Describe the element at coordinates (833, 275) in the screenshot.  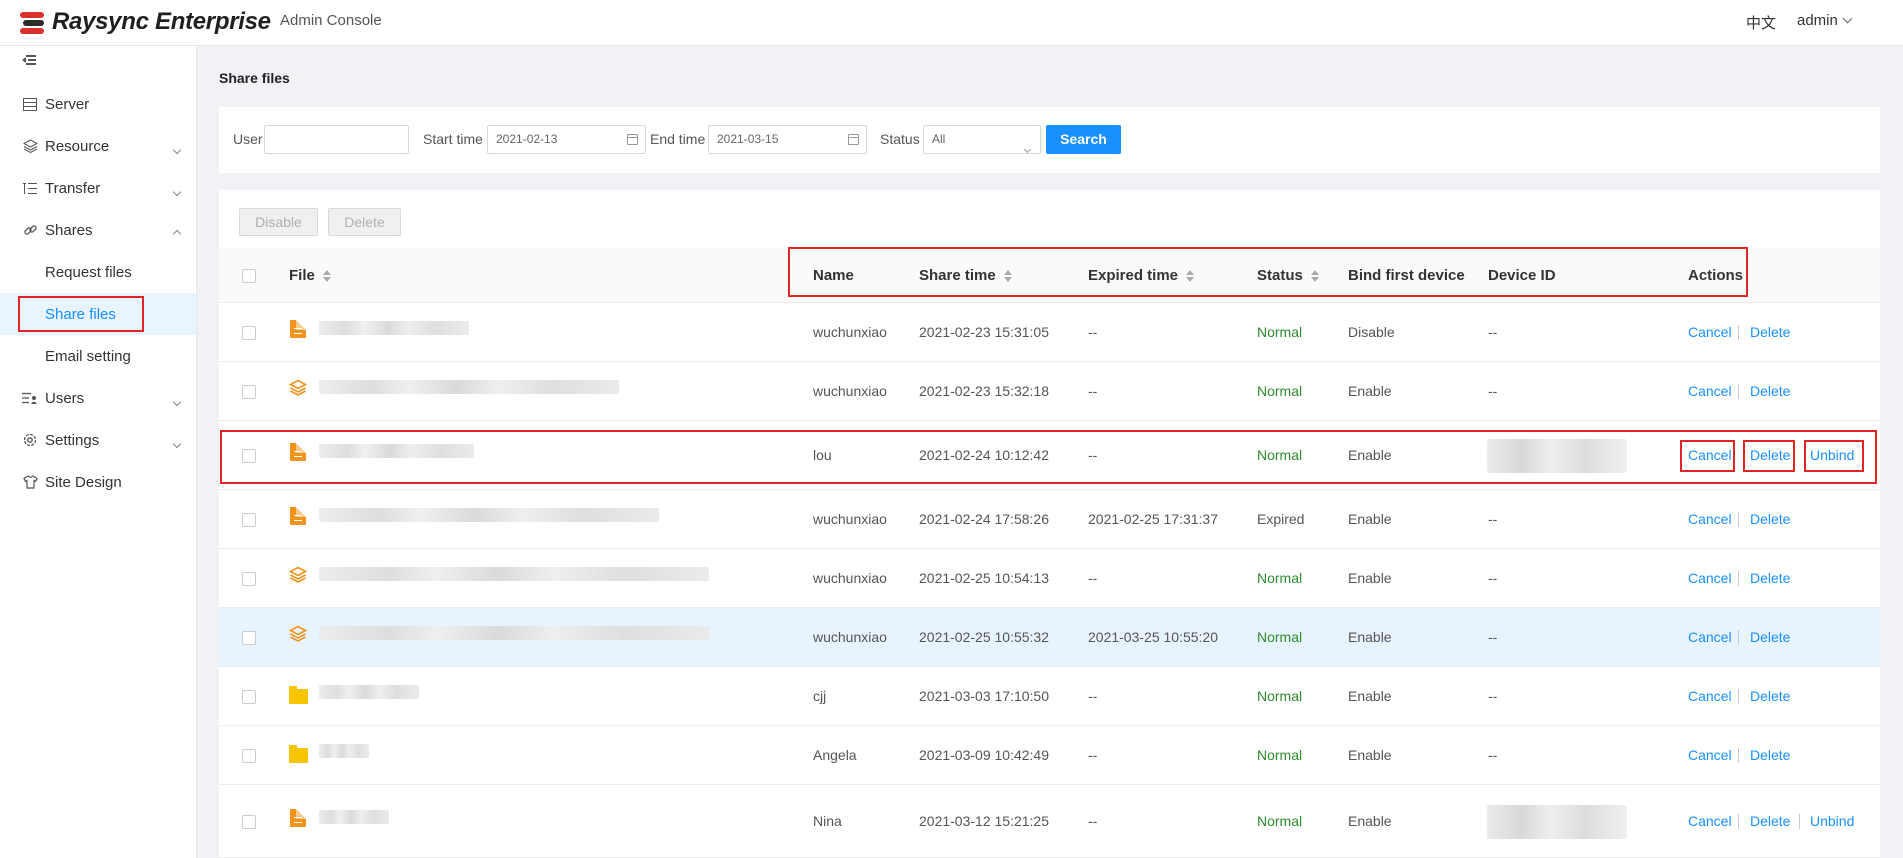
I see `column-name: Name` at that location.